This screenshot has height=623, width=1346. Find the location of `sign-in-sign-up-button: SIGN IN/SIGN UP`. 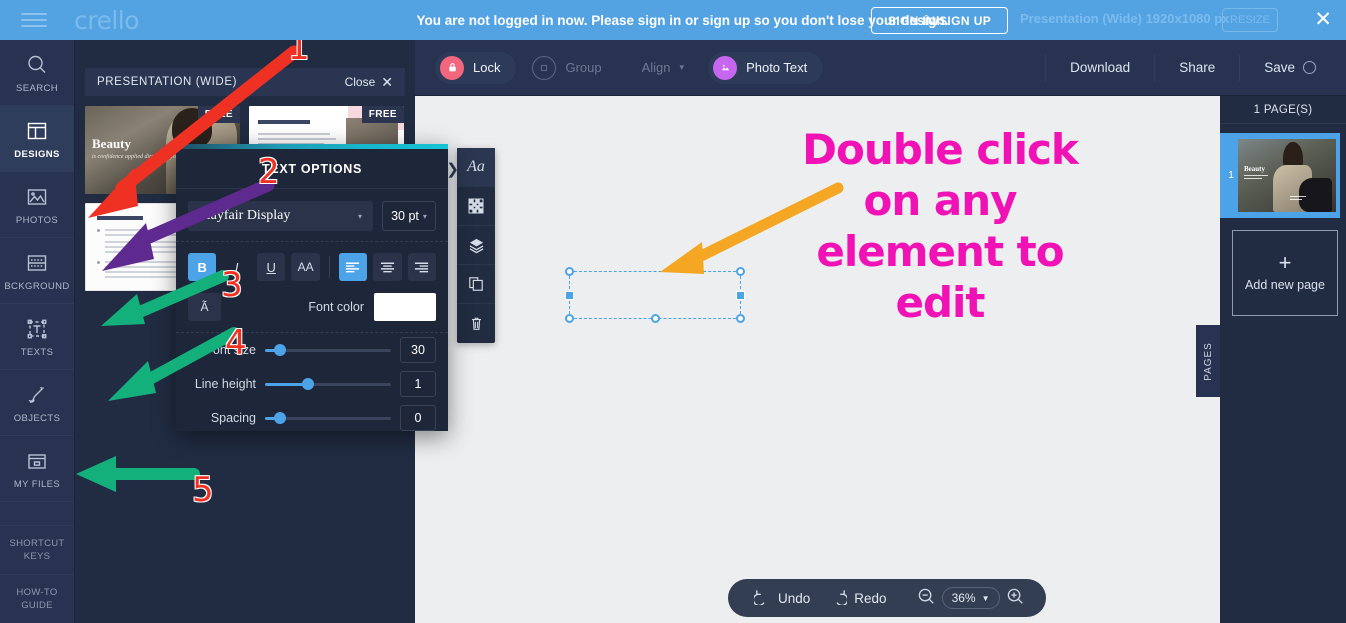

sign-in-sign-up-button: SIGN IN/SIGN UP is located at coordinates (939, 20).